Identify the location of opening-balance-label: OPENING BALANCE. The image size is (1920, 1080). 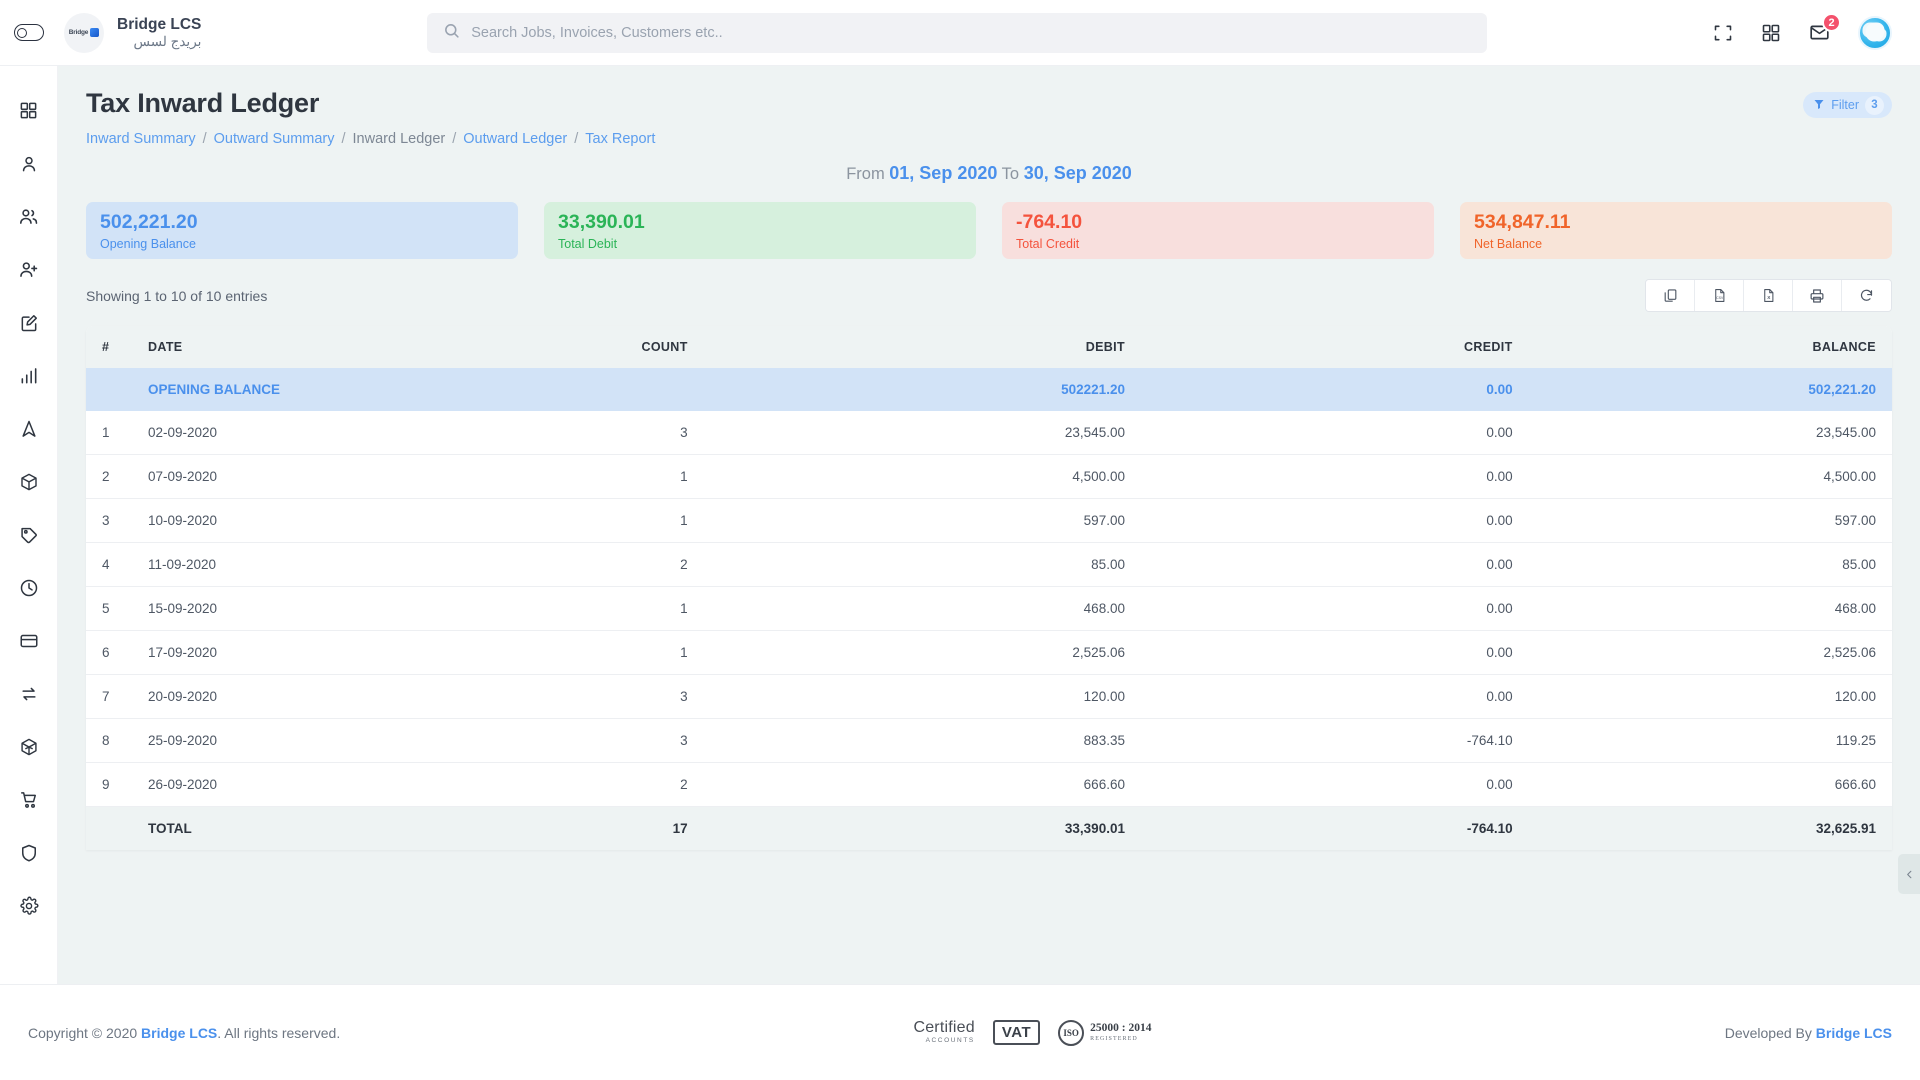
(247, 389).